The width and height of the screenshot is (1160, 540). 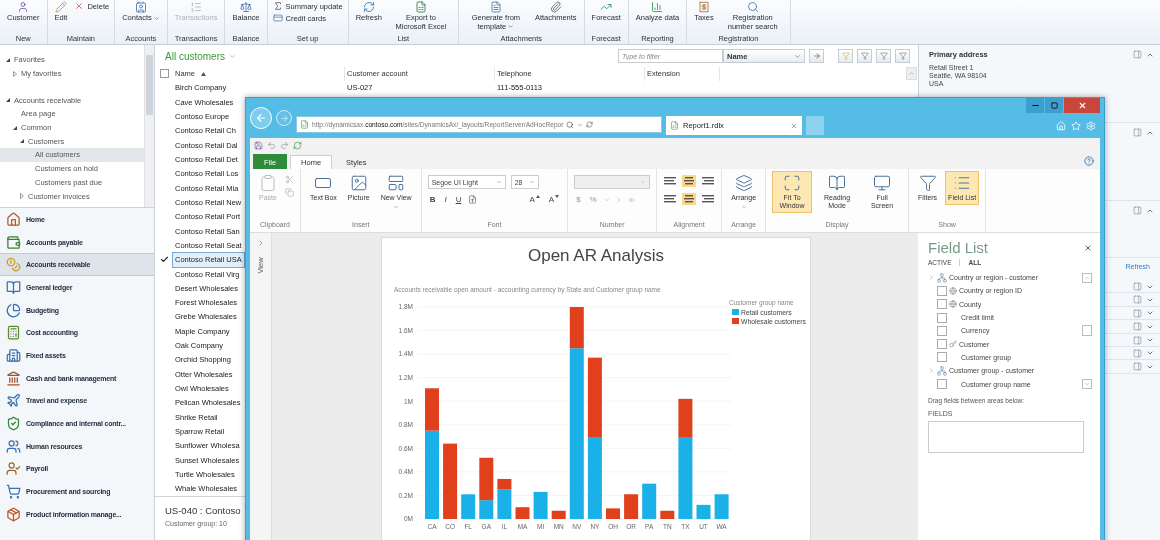 What do you see at coordinates (743, 183) in the screenshot?
I see `layers-icon` at bounding box center [743, 183].